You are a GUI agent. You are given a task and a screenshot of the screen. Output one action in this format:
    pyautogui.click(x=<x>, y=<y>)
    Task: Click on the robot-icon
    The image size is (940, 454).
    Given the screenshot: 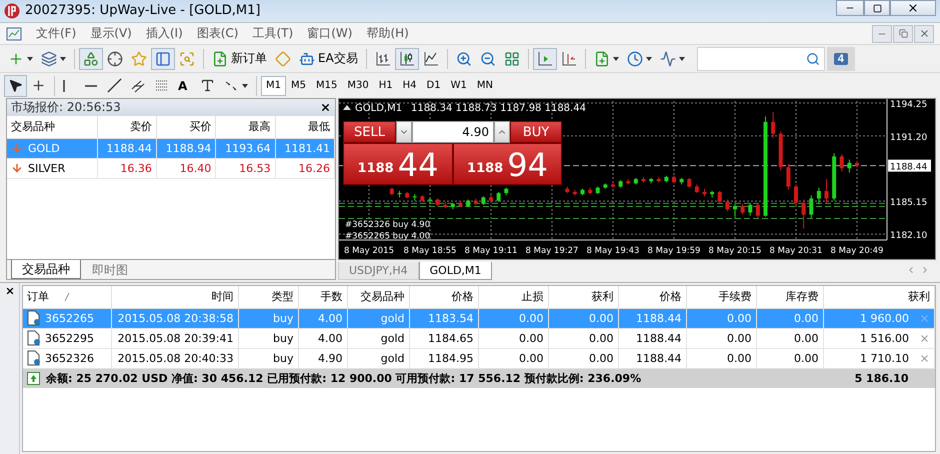 What is the action you would take?
    pyautogui.click(x=307, y=58)
    